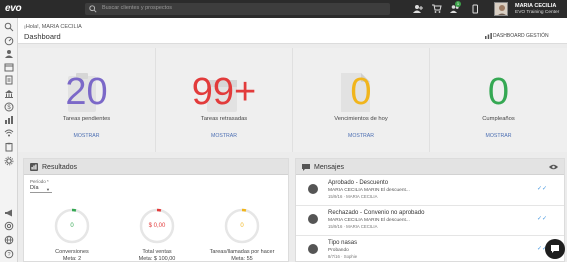 The image size is (567, 262). What do you see at coordinates (242, 252) in the screenshot?
I see `tasks-label: Tareas/llamadas por hacer` at bounding box center [242, 252].